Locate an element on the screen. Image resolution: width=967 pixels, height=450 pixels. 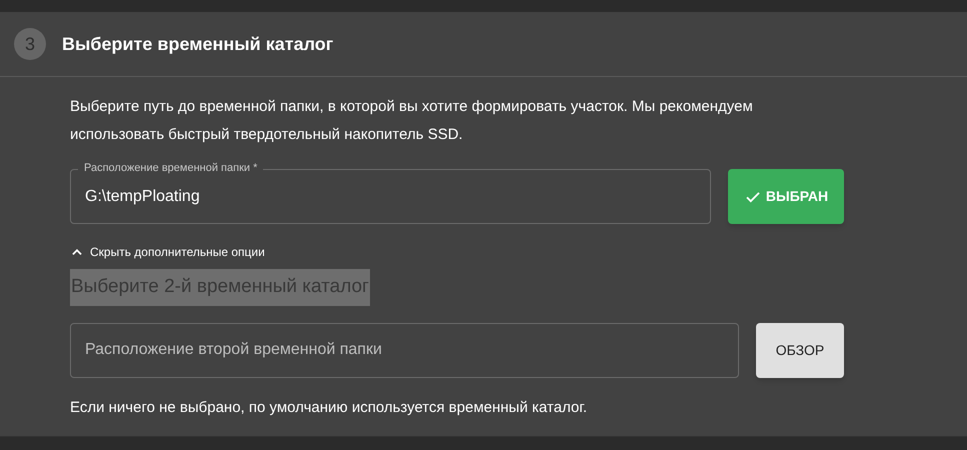
step-number: 3 is located at coordinates (30, 44).